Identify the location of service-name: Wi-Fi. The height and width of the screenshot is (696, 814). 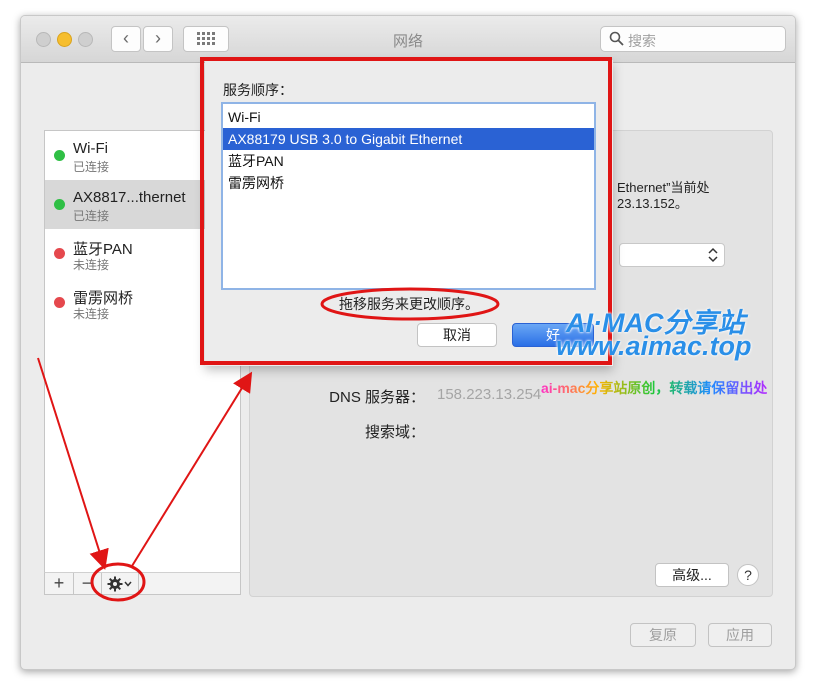
(90, 148).